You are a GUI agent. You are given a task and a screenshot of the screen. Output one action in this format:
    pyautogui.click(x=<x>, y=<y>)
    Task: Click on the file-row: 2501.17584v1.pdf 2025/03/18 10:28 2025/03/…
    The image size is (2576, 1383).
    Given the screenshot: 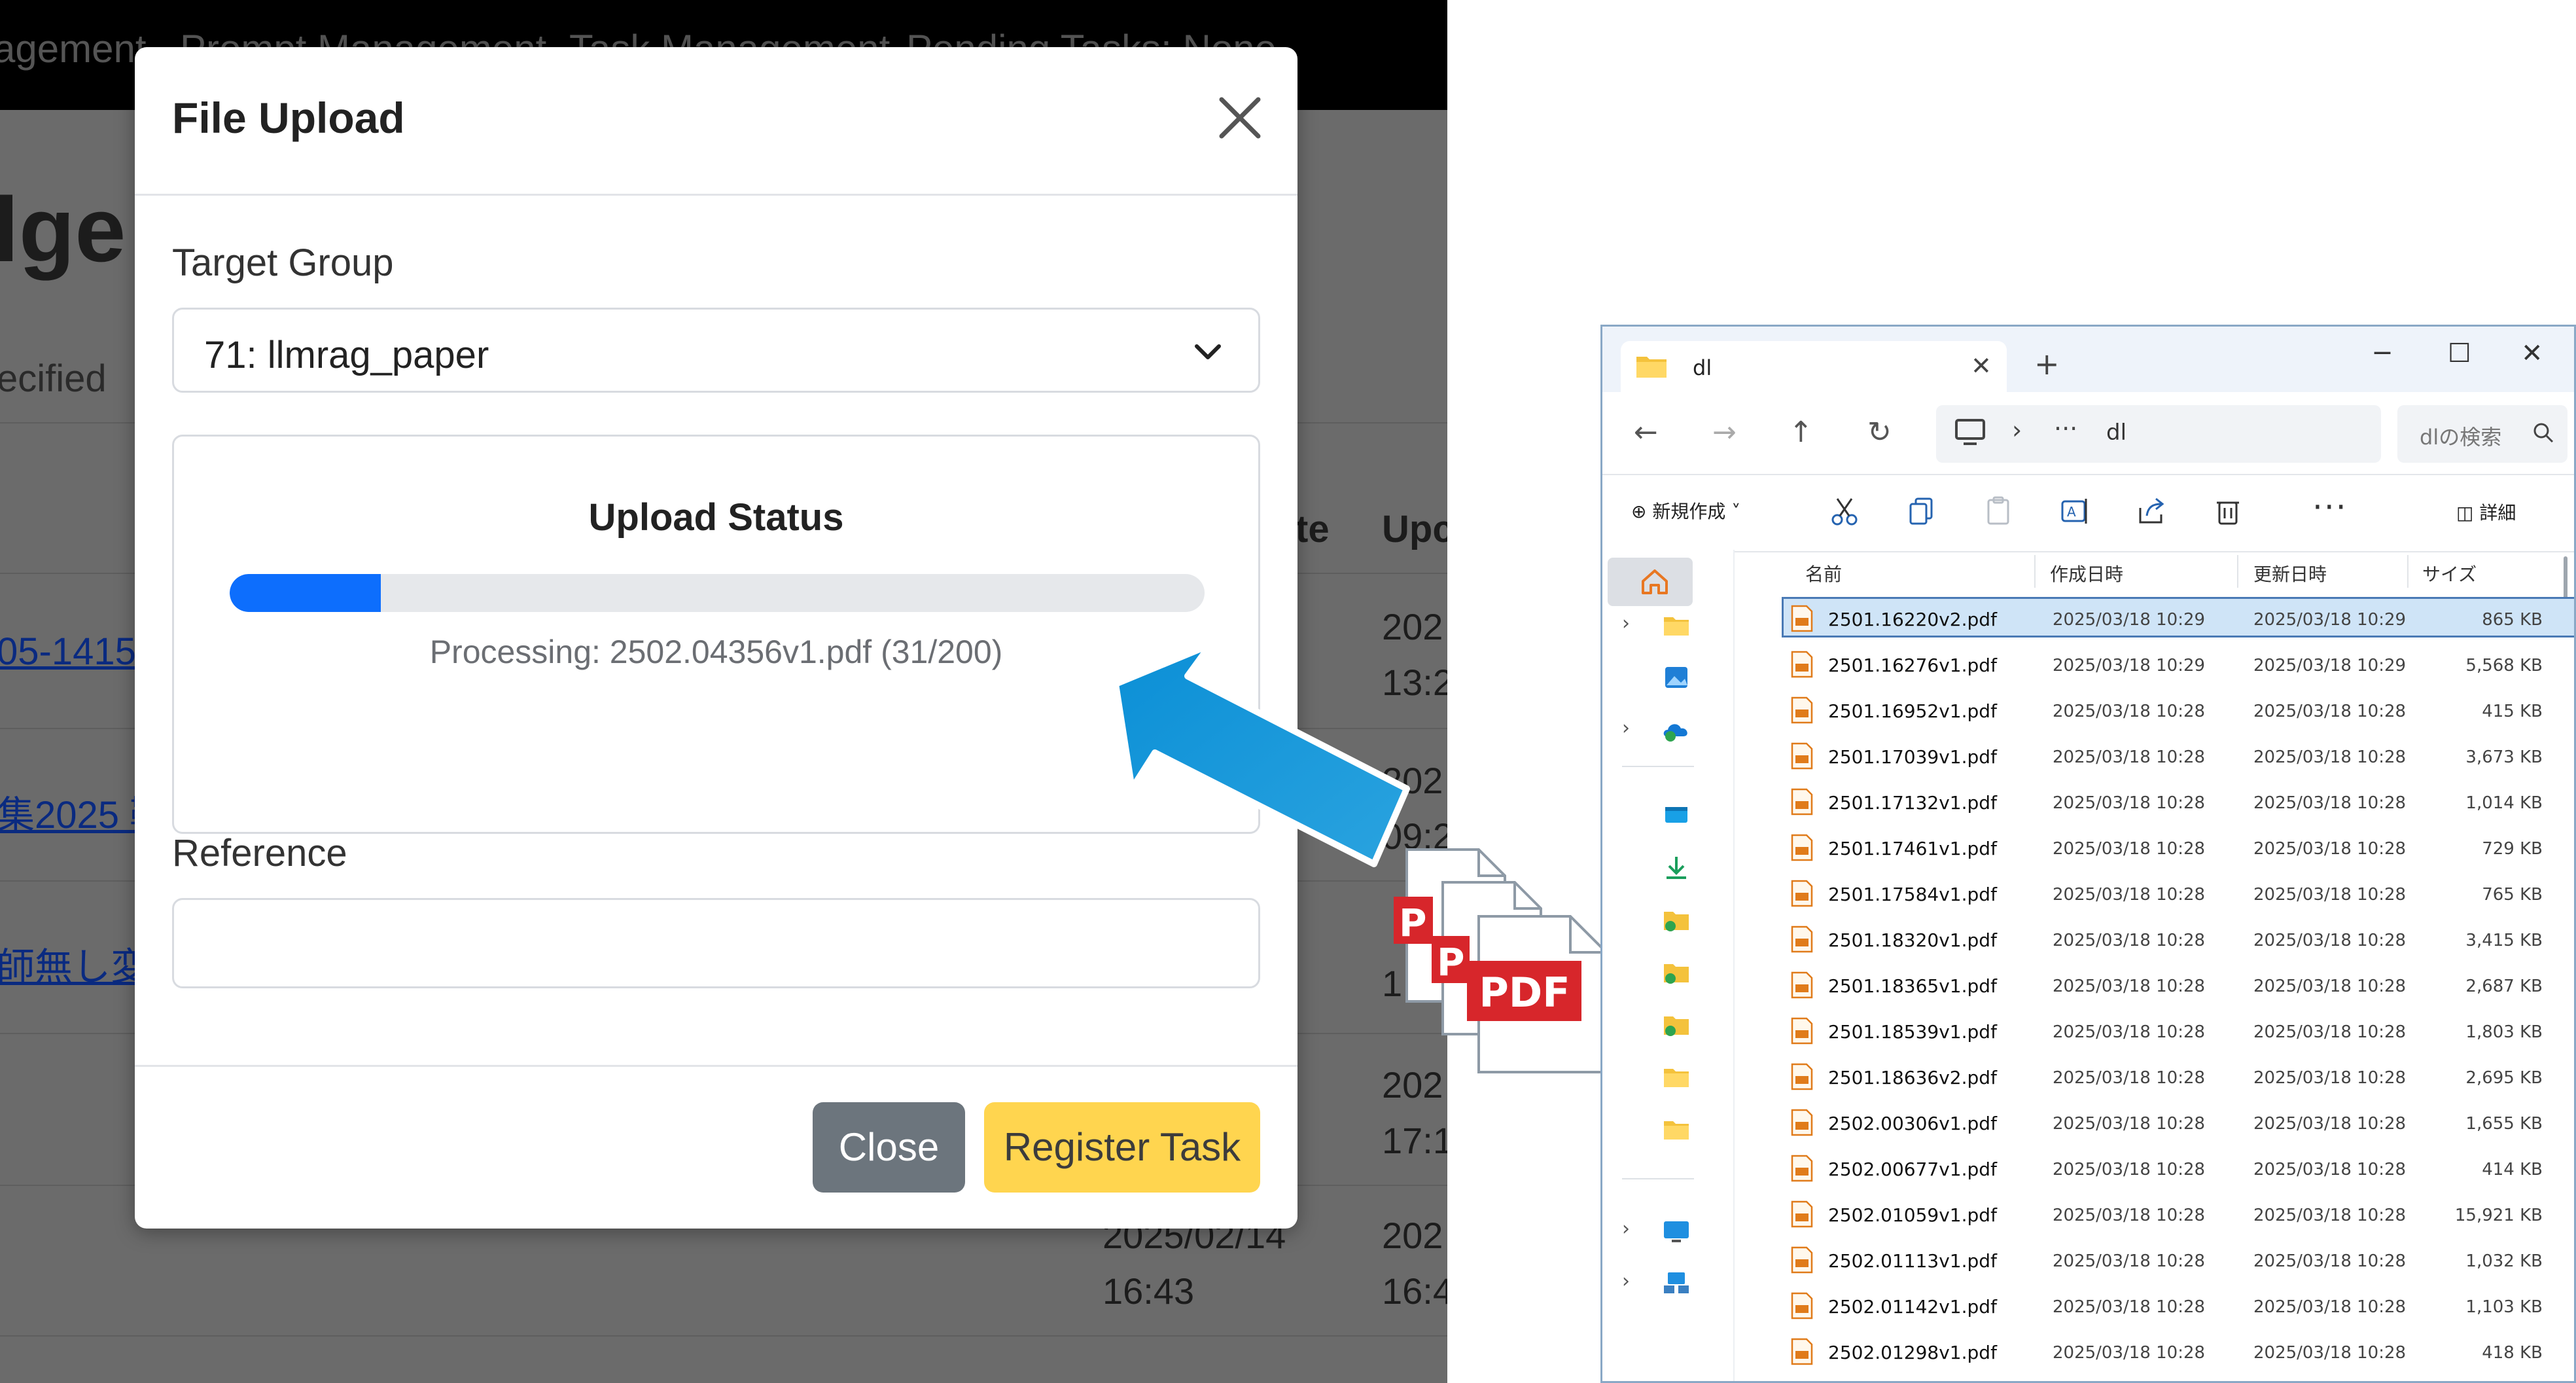 What is the action you would take?
    pyautogui.click(x=2153, y=894)
    